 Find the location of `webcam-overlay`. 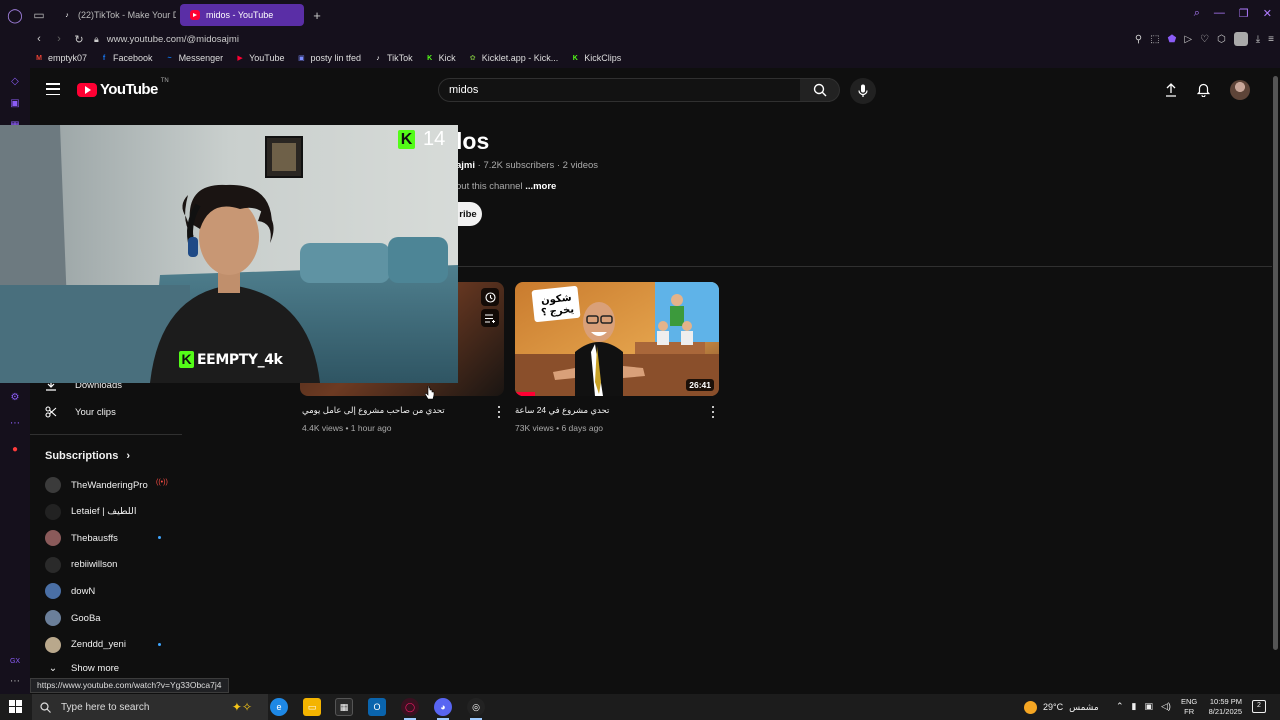

webcam-overlay is located at coordinates (229, 254).